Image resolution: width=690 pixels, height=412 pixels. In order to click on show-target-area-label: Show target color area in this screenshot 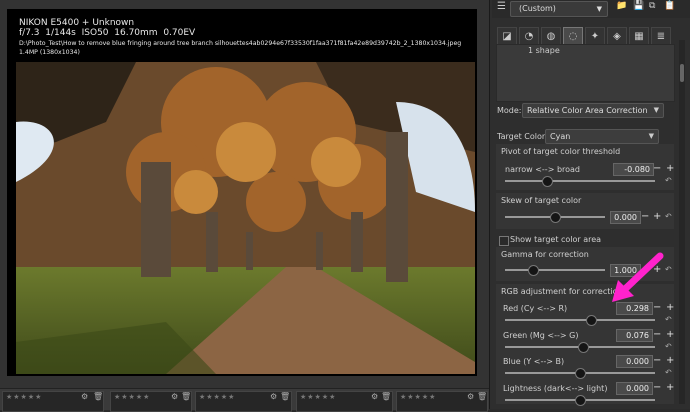, I will do `click(556, 239)`.